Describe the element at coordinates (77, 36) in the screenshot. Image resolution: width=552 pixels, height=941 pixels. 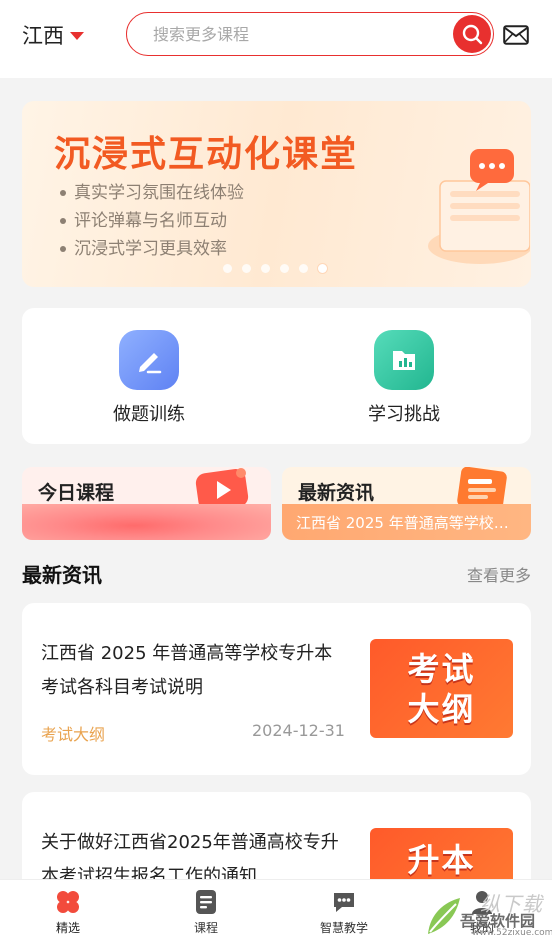
I see `caret-down-icon` at that location.